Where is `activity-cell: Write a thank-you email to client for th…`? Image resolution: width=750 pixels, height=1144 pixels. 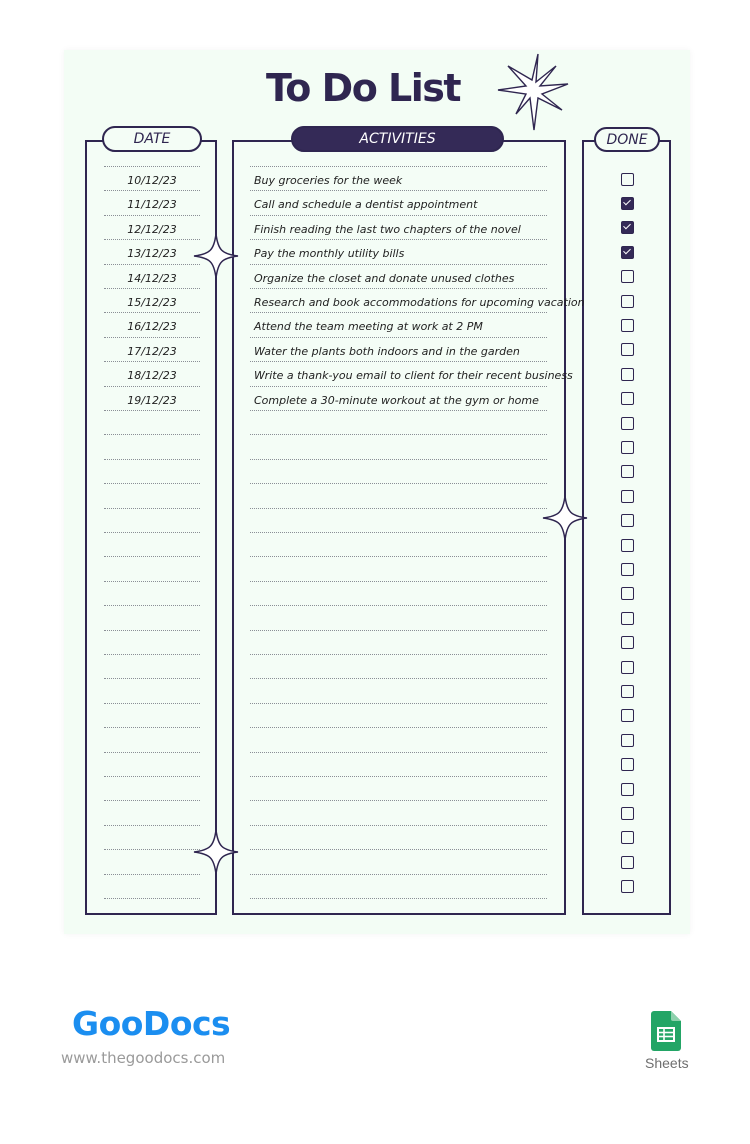
activity-cell: Write a thank-you email to client for th… is located at coordinates (413, 375).